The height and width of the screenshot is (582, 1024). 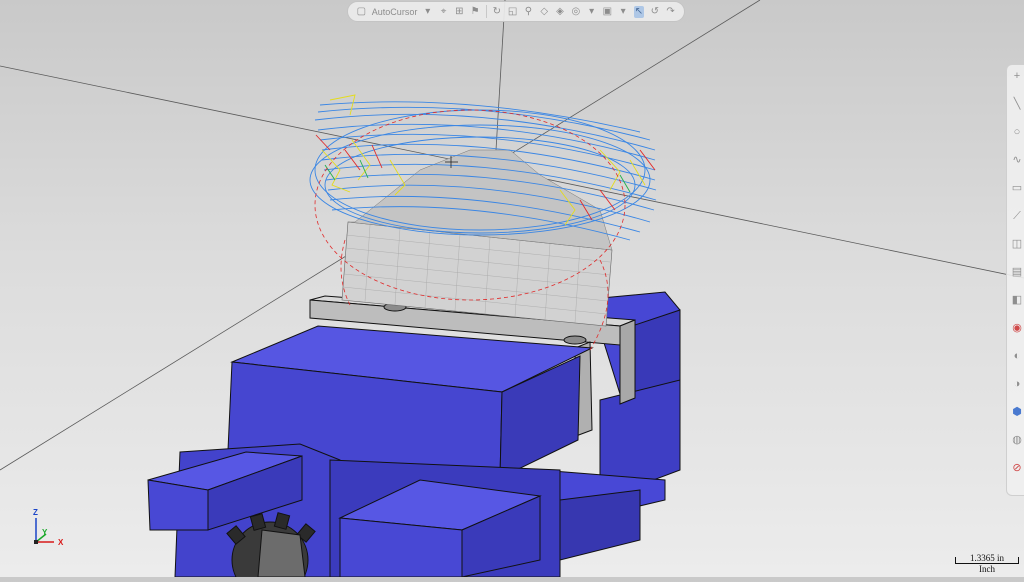 What do you see at coordinates (1017, 412) in the screenshot?
I see `info-icon: ⬢` at bounding box center [1017, 412].